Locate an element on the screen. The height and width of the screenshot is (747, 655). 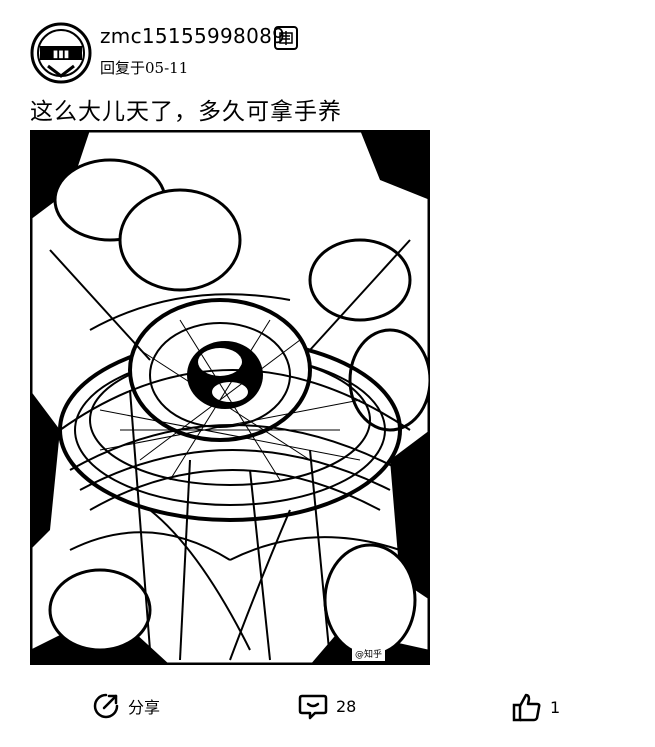
share-icon is located at coordinates (106, 706).